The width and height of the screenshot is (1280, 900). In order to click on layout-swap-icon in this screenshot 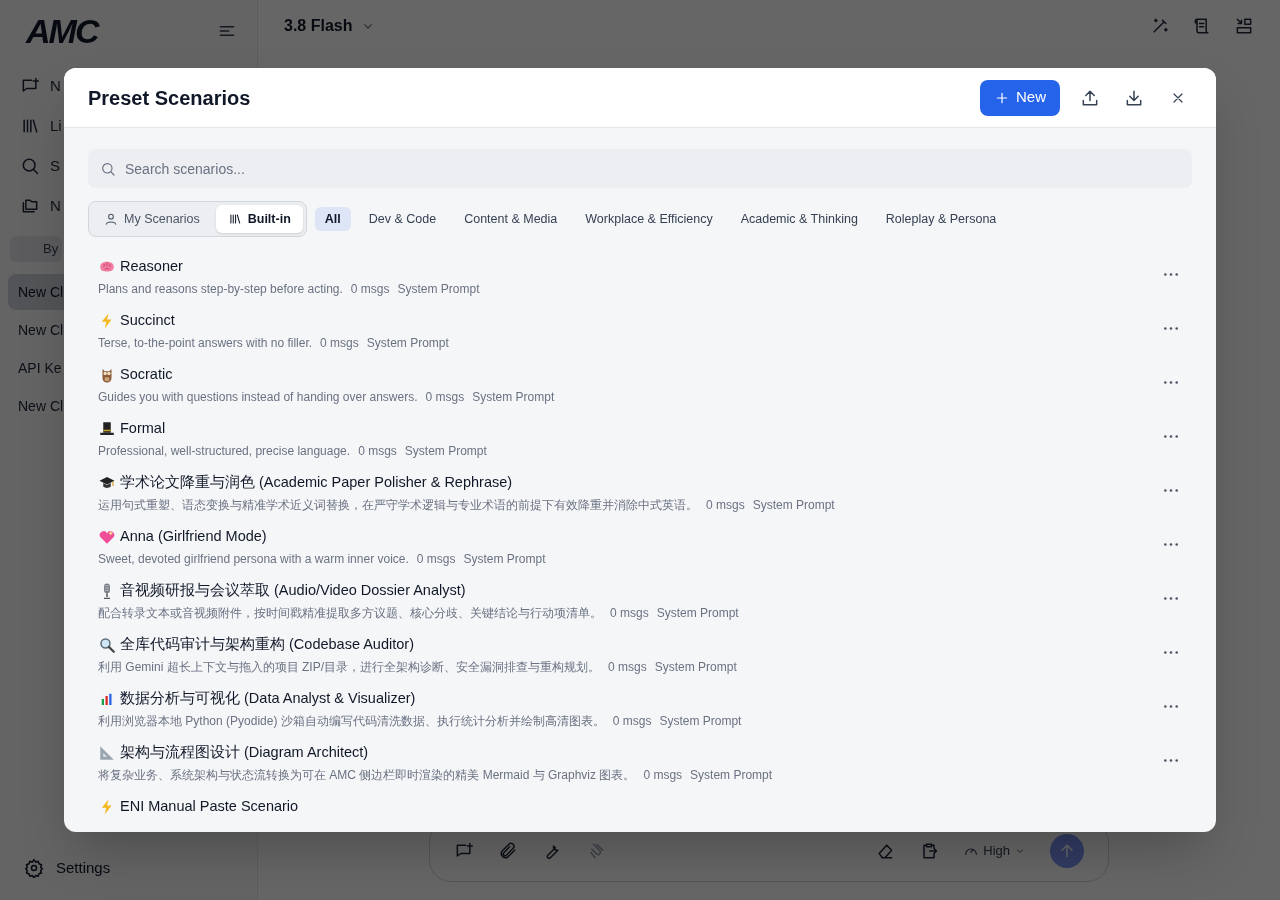, I will do `click(1244, 26)`.